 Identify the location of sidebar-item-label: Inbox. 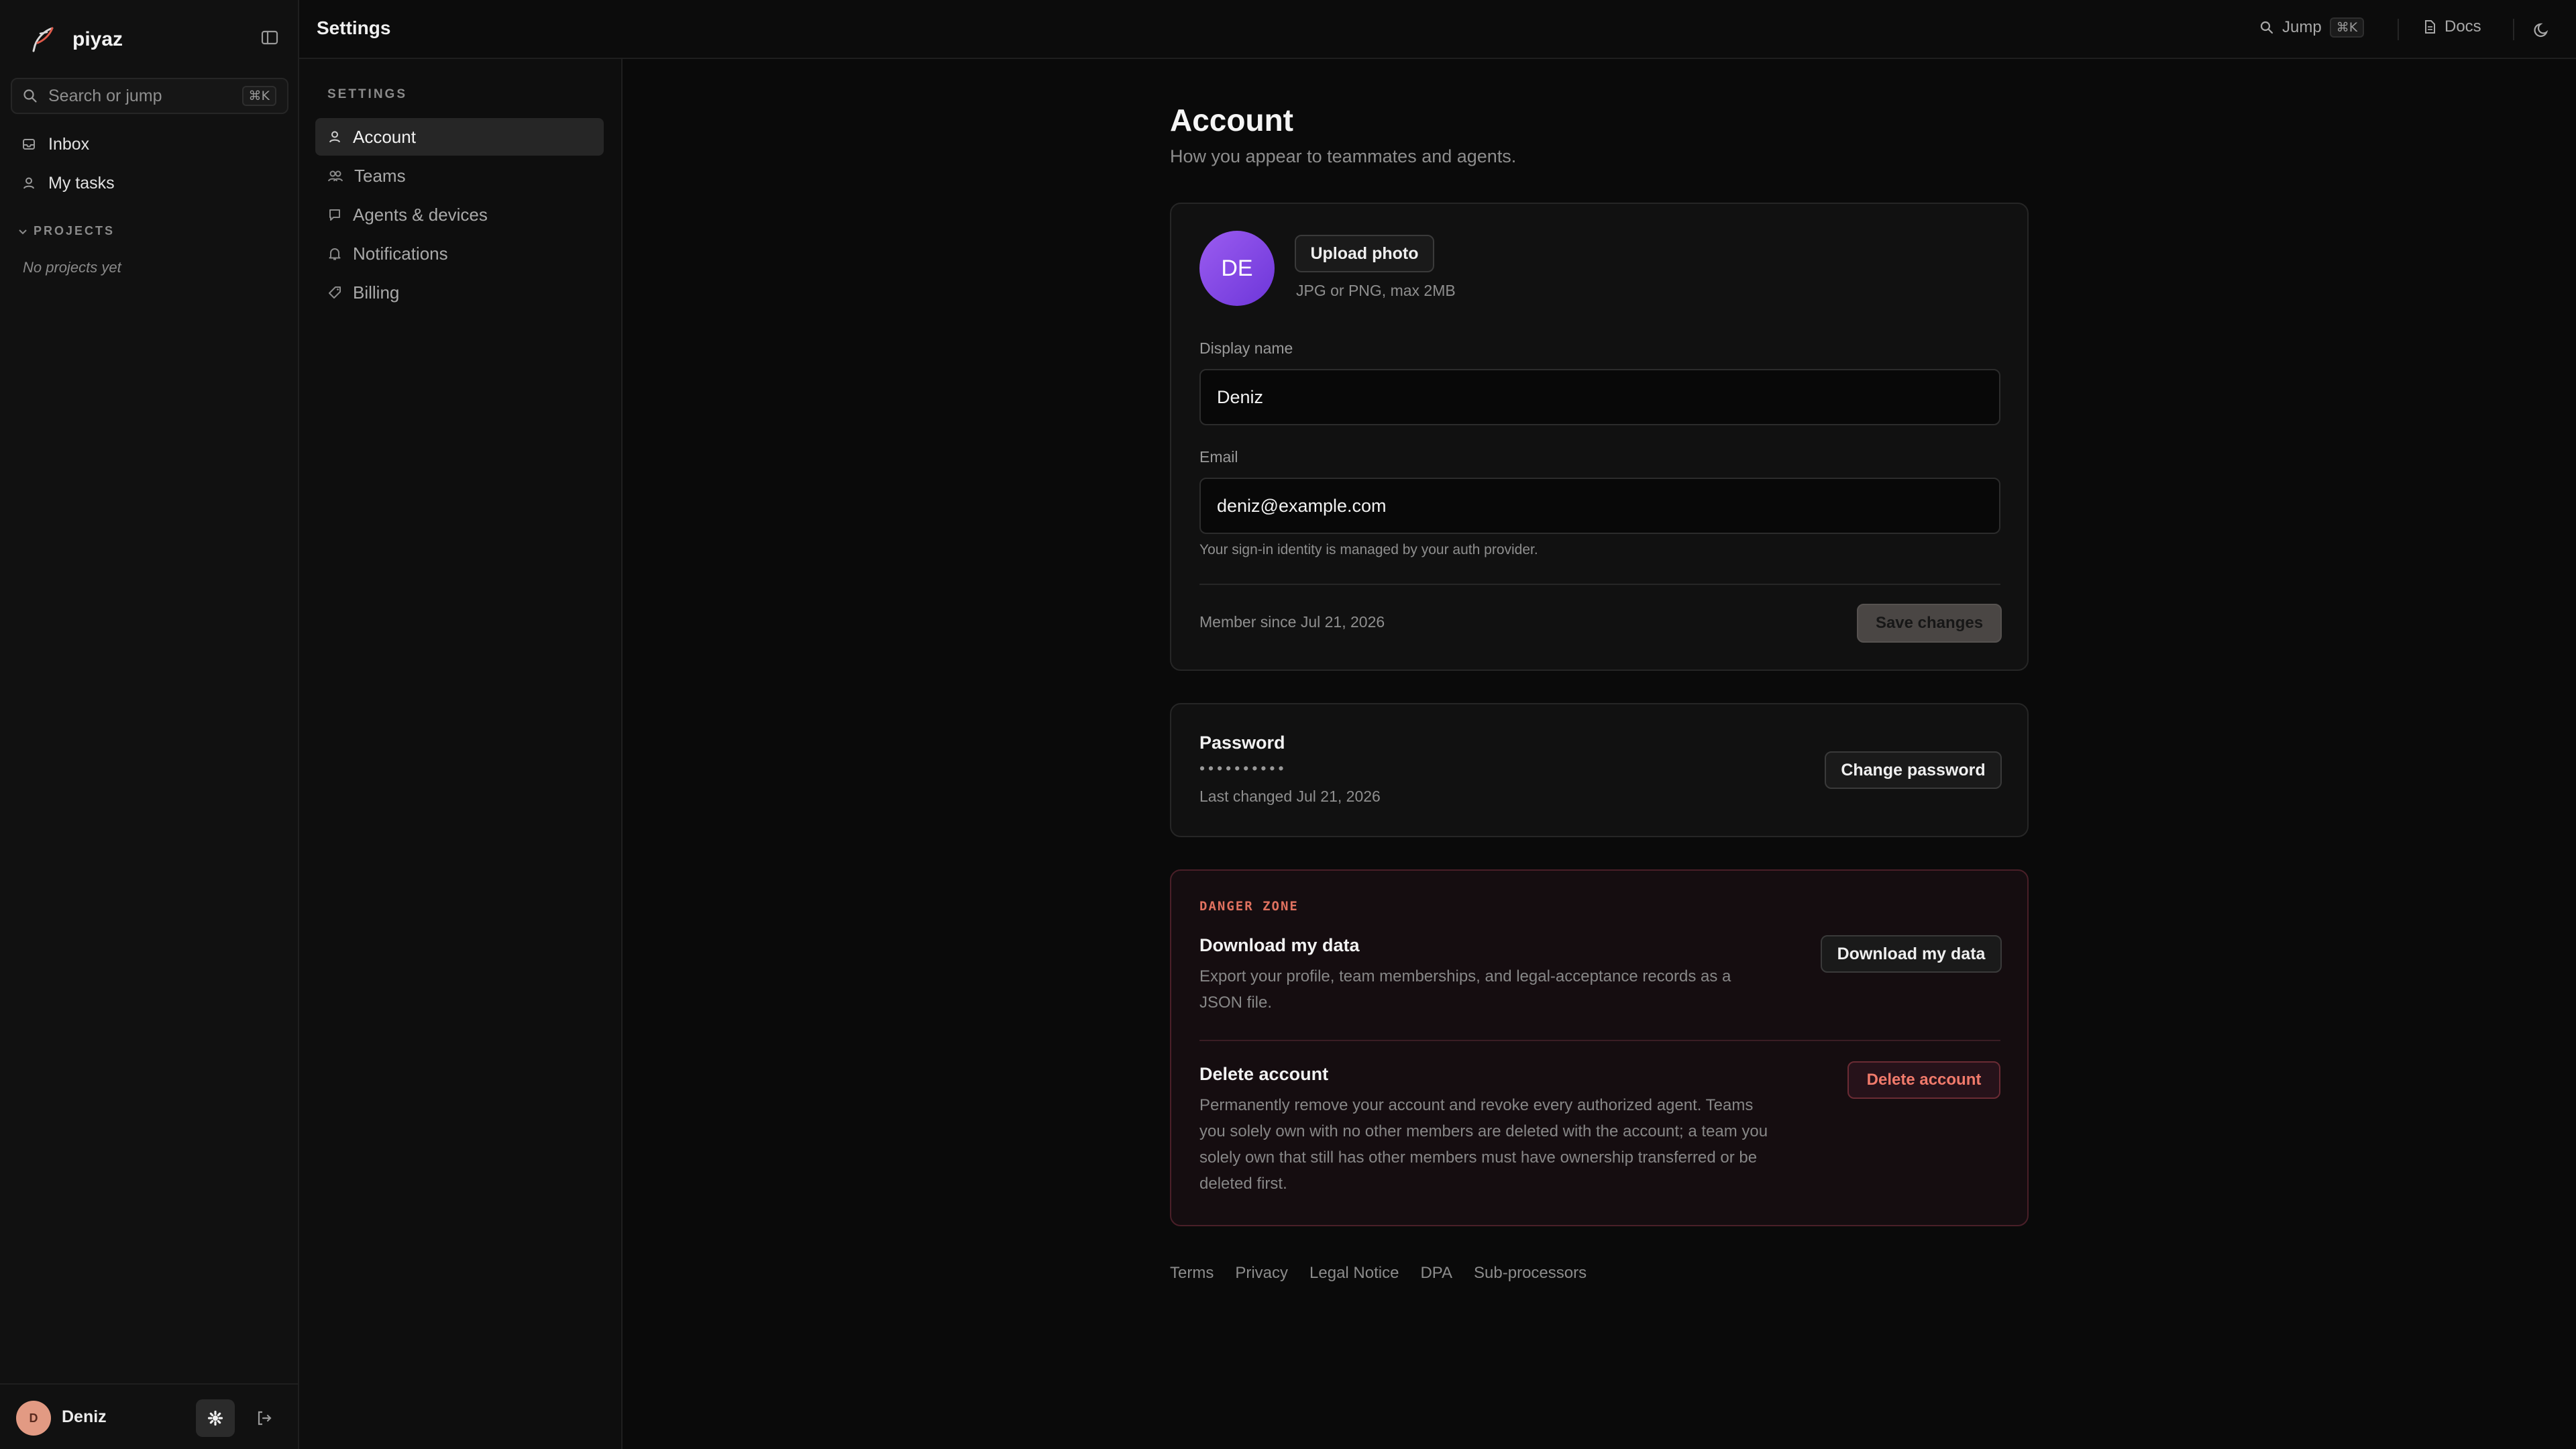
(69, 144).